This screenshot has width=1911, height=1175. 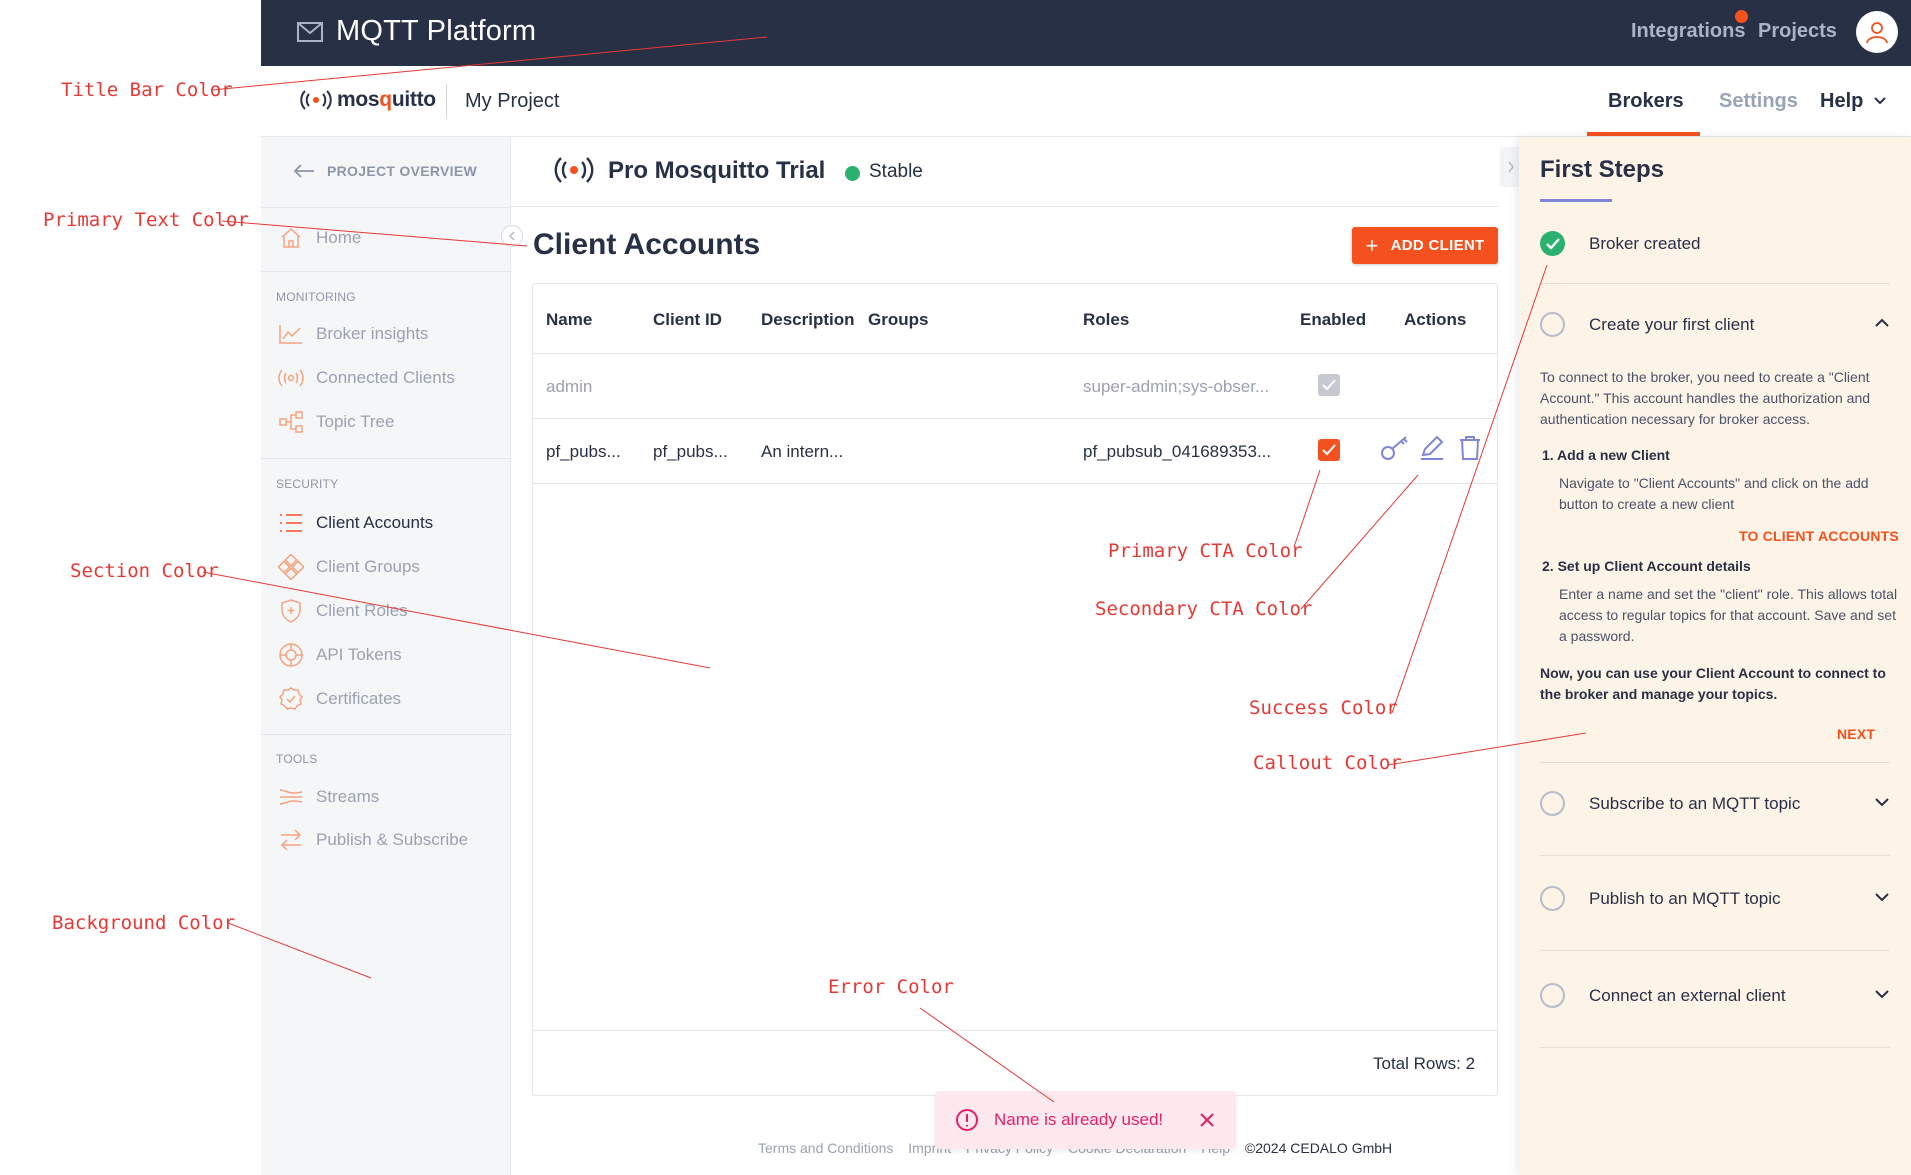 What do you see at coordinates (852, 173) in the screenshot?
I see `status-indicator` at bounding box center [852, 173].